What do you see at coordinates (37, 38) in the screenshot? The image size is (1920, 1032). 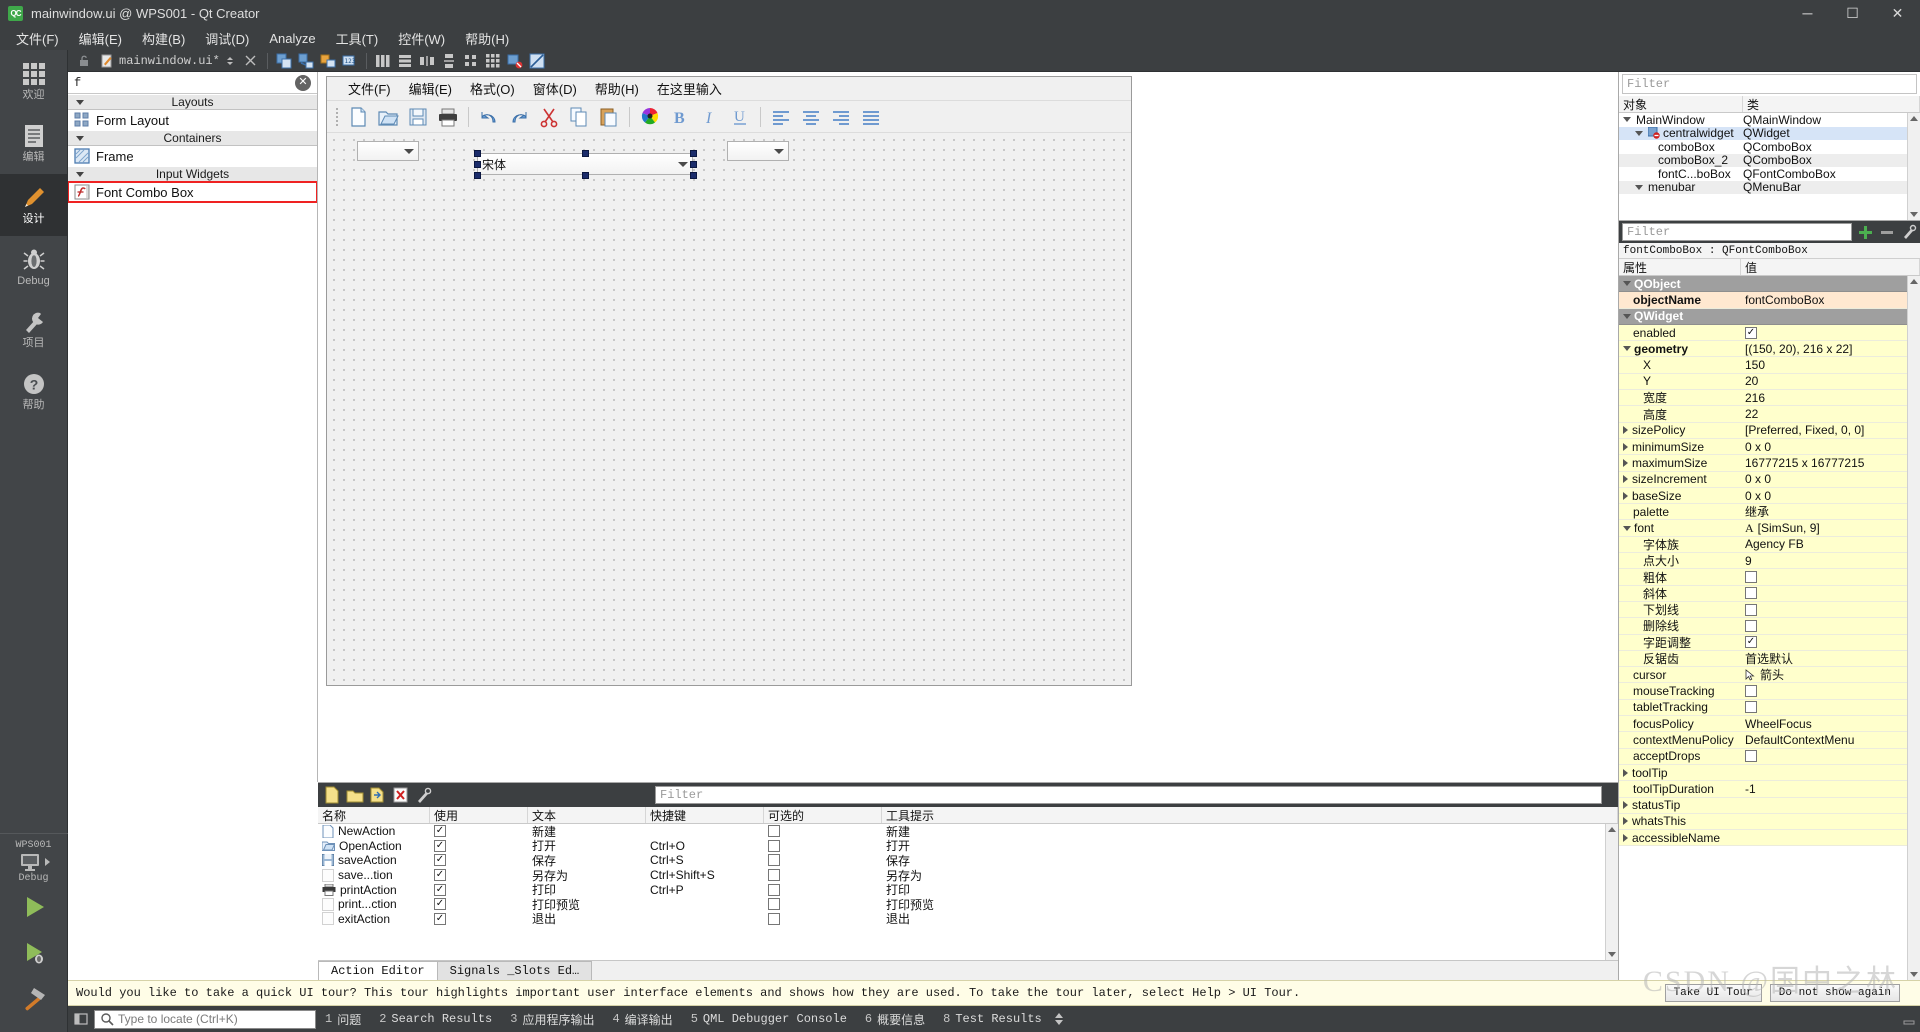 I see `menu-file: 文件(F)` at bounding box center [37, 38].